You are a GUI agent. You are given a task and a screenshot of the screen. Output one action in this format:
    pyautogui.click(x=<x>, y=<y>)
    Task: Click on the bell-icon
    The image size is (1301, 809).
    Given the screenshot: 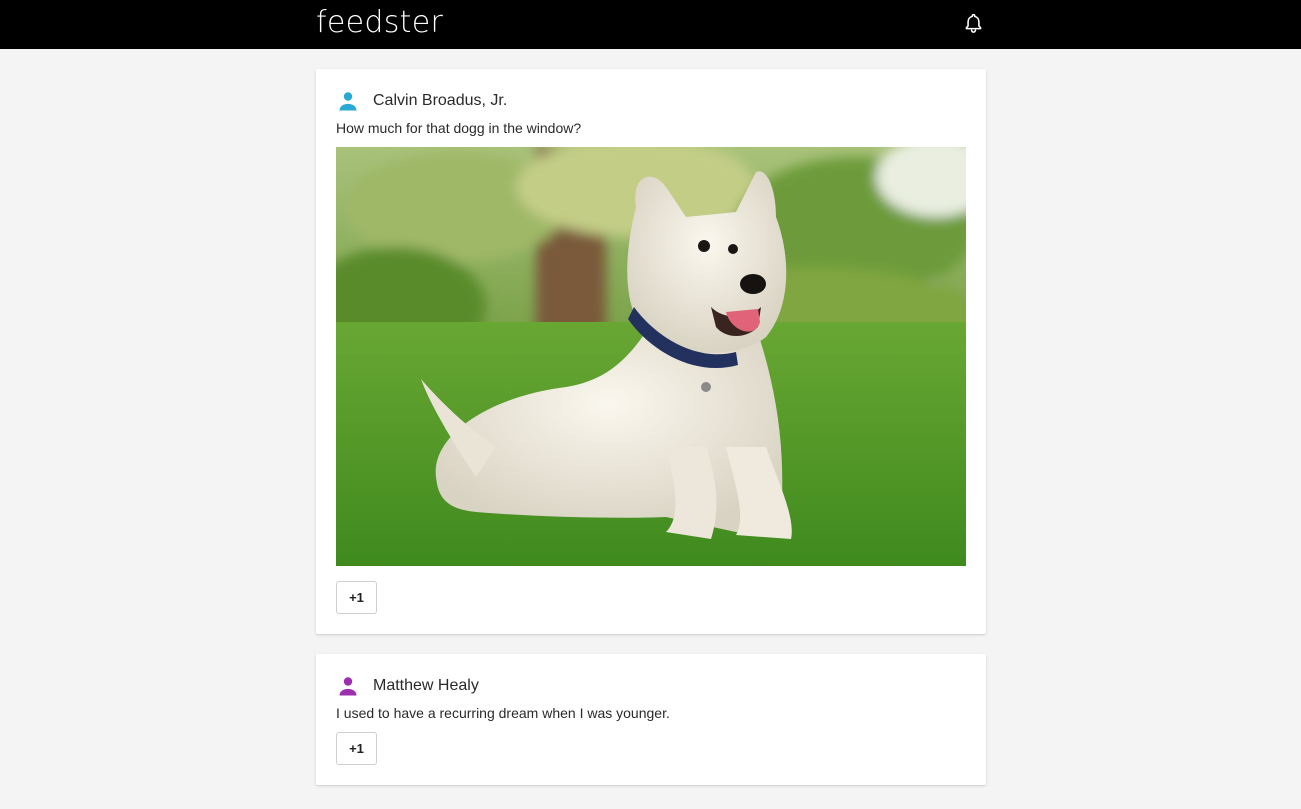 What is the action you would take?
    pyautogui.click(x=973, y=23)
    